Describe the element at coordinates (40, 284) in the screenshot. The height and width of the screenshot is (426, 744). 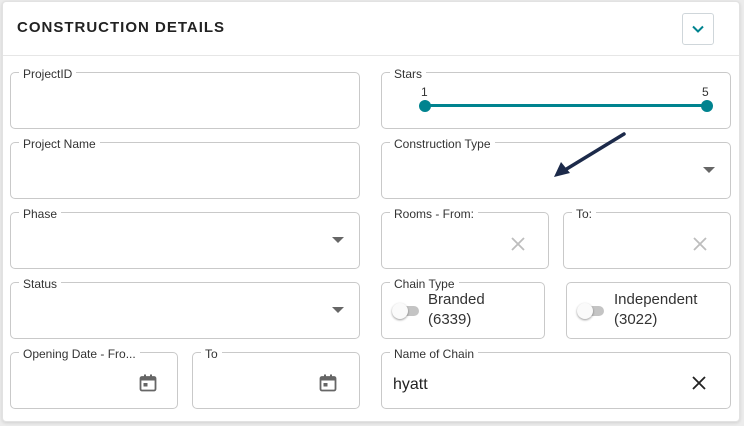
I see `status-label: Status` at that location.